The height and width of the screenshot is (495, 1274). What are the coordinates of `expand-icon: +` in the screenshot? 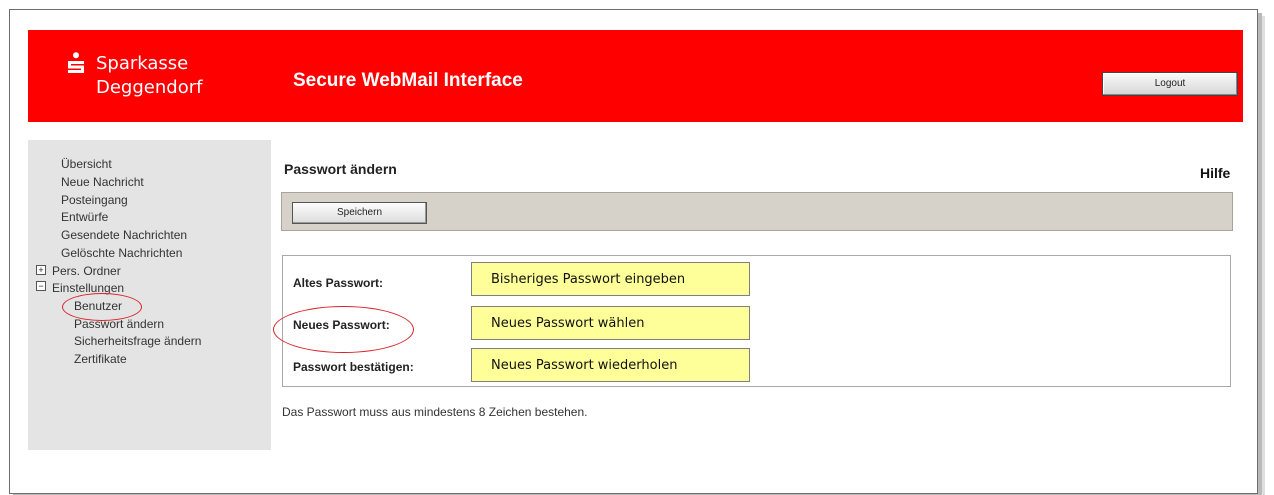 It's located at (41, 270).